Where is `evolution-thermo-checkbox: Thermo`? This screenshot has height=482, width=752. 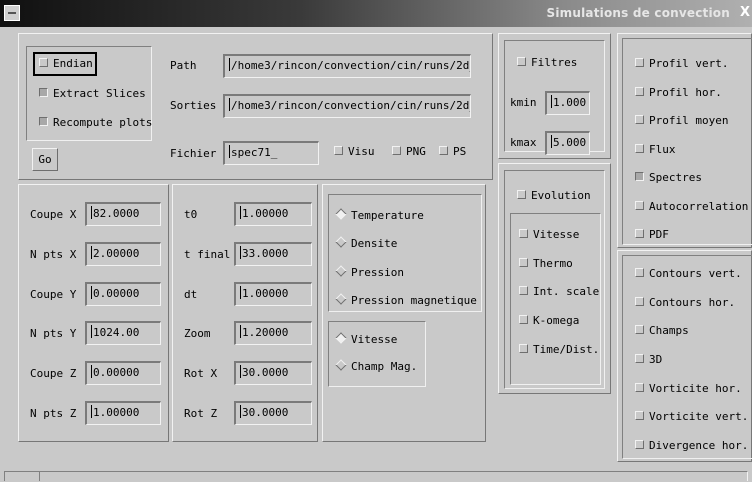
evolution-thermo-checkbox: Thermo is located at coordinates (546, 264).